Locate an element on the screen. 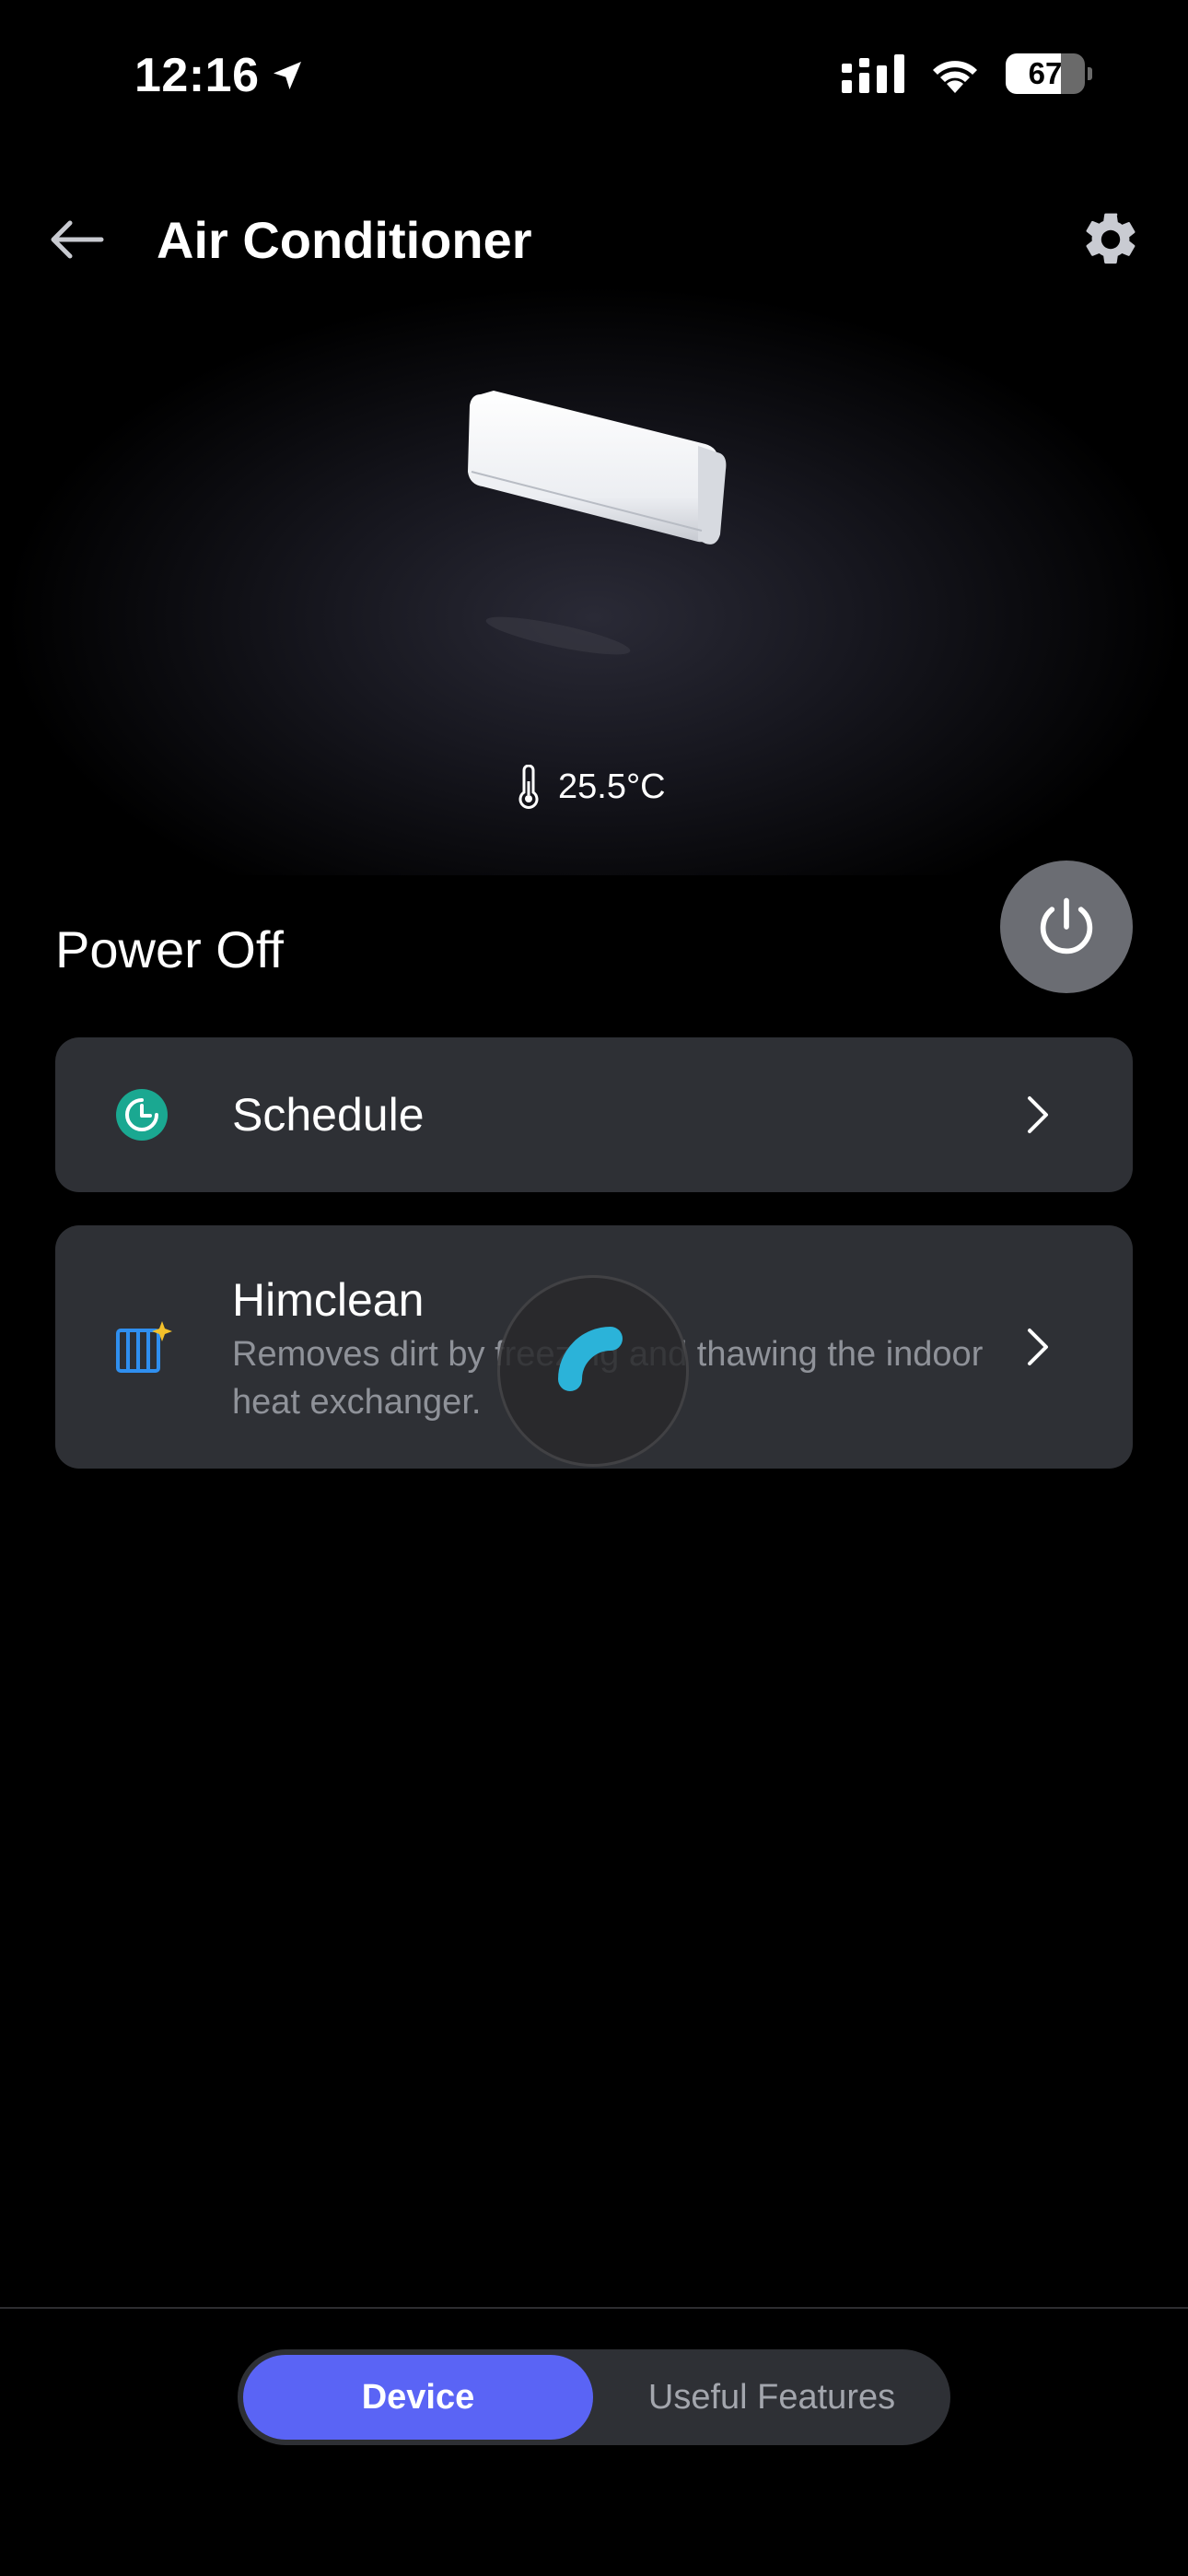  bottom-tab-switcher: Device Useful Features is located at coordinates (594, 2397).